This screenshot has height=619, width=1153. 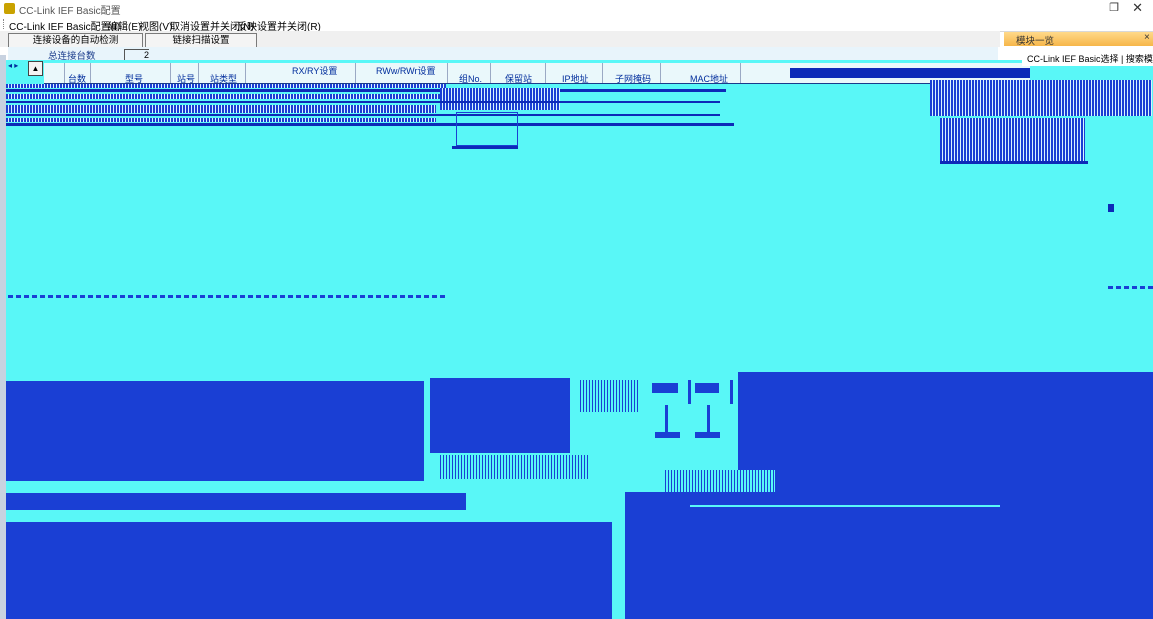 What do you see at coordinates (13, 65) in the screenshot?
I see `table-nav-arrows-icon: ◂ ▸` at bounding box center [13, 65].